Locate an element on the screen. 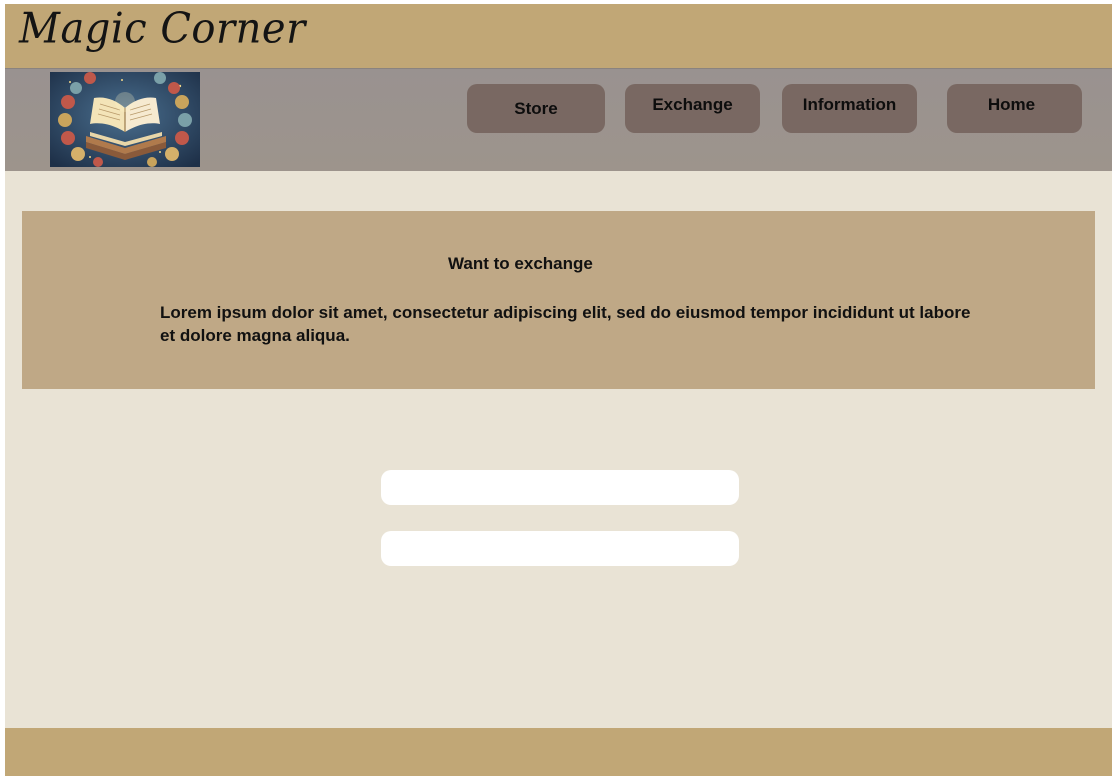 The height and width of the screenshot is (780, 1117). nav-information-button: Information is located at coordinates (849, 108).